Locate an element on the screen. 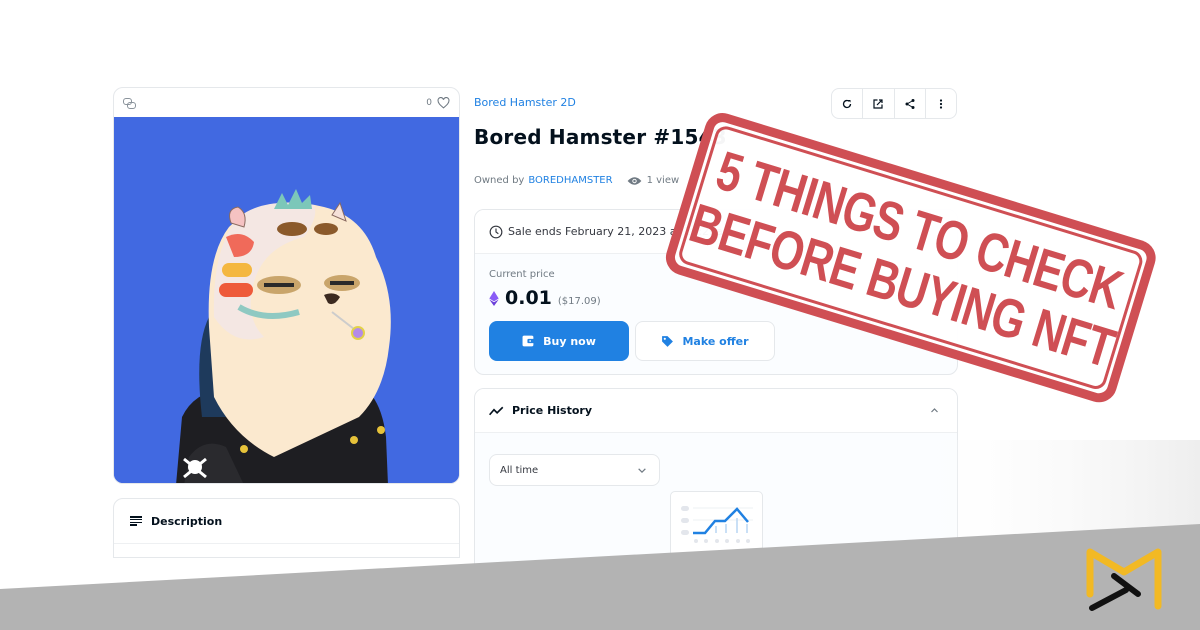  price-history-label: Price History is located at coordinates (552, 410).